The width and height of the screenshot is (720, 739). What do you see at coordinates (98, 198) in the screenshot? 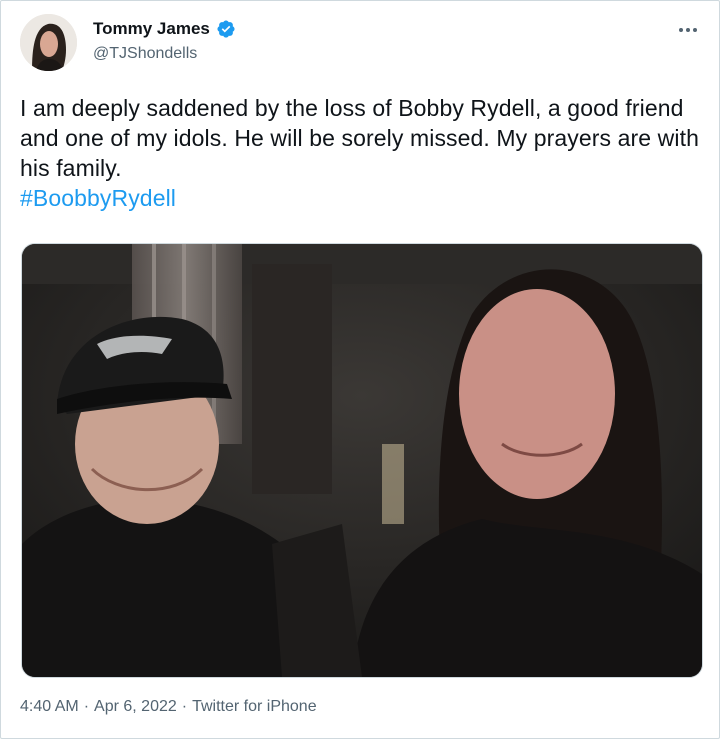
I see `hashtag-link: #BoobbyRydell` at bounding box center [98, 198].